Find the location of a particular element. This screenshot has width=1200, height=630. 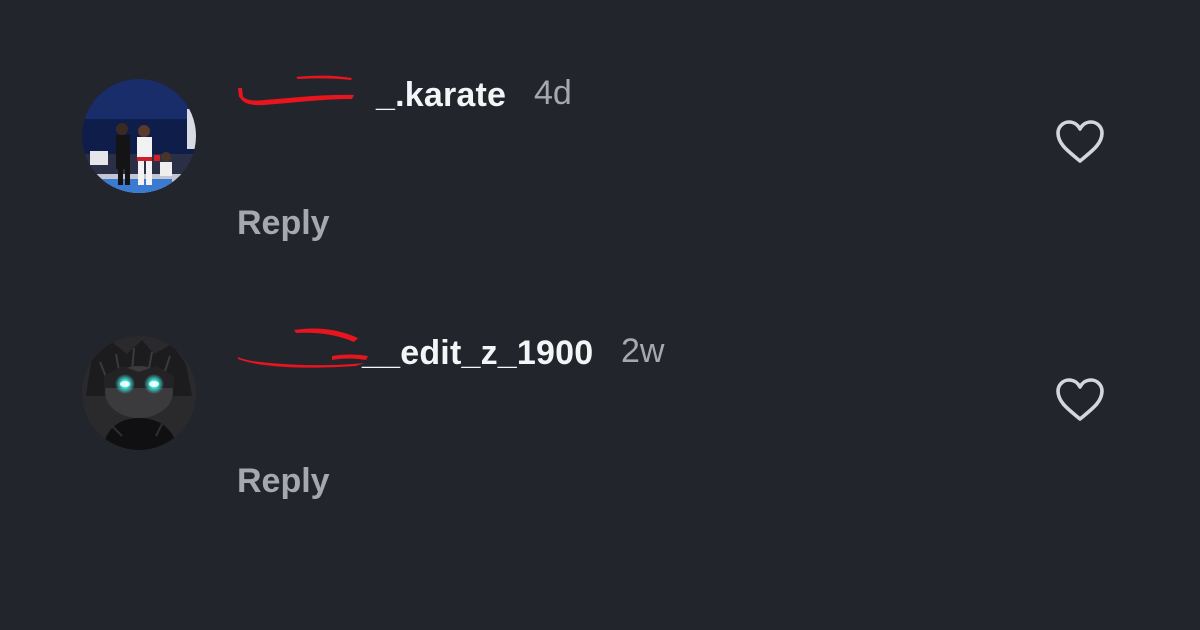

anime-avatar-image is located at coordinates (139, 393).